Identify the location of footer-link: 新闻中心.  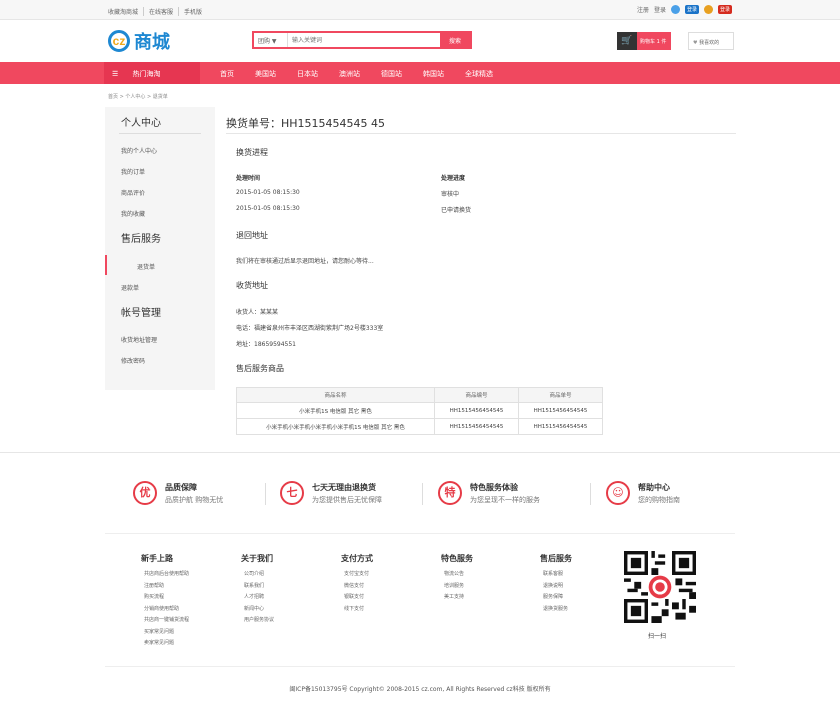
(257, 610).